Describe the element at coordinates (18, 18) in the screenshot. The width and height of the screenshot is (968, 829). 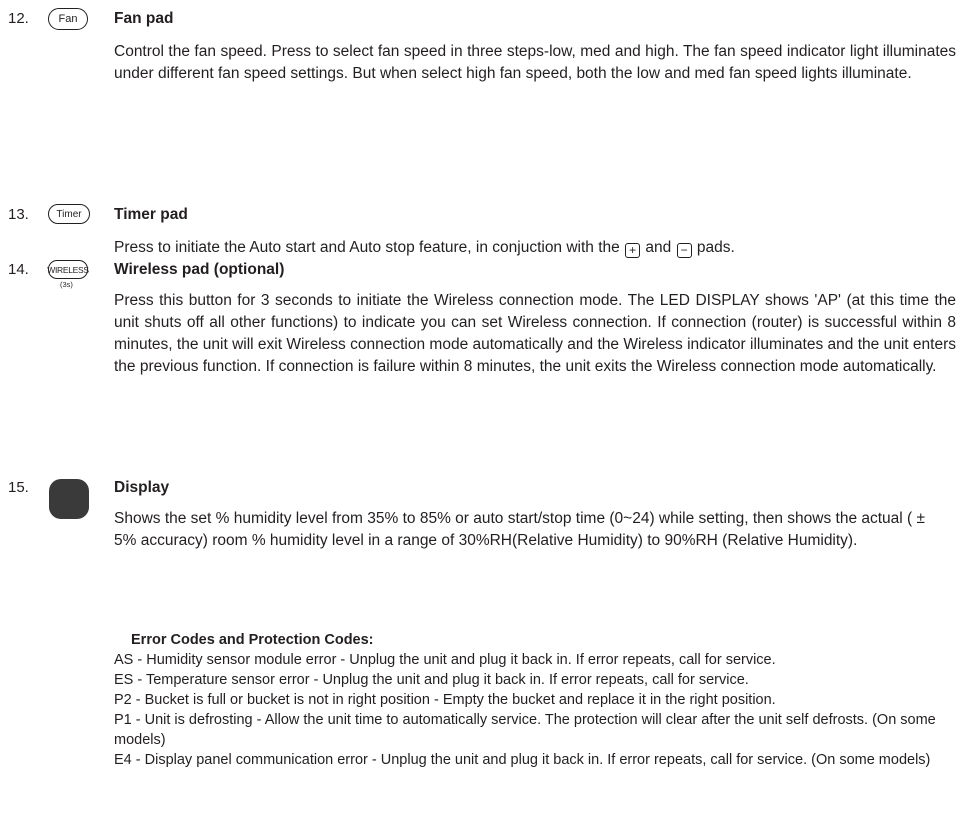
I see `item-number: 12.` at that location.